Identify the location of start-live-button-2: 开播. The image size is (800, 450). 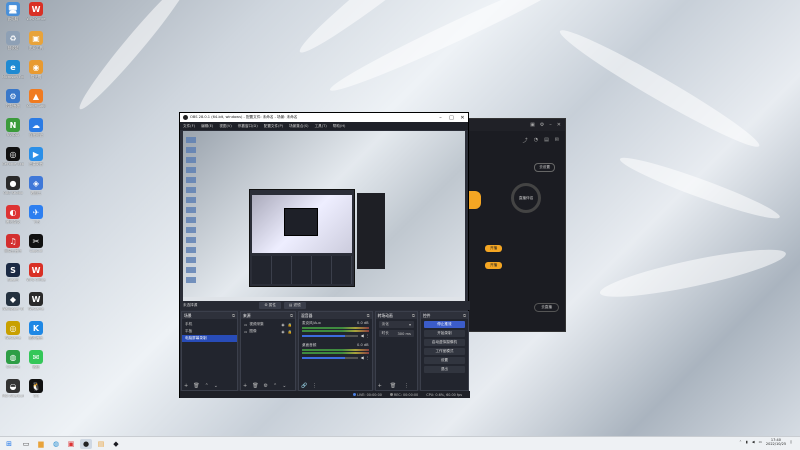
(494, 265).